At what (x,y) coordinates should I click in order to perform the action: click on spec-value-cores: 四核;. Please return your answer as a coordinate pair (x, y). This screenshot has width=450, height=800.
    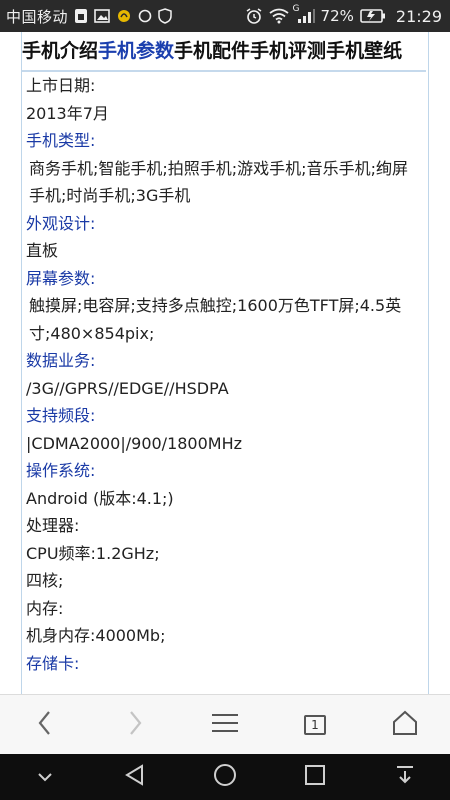
    Looking at the image, I should click on (45, 580).